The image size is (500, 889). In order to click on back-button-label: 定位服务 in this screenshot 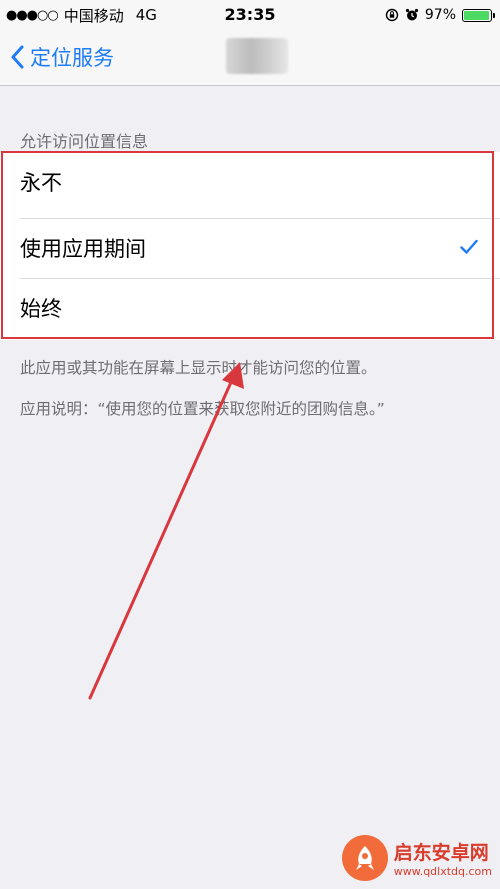, I will do `click(72, 58)`.